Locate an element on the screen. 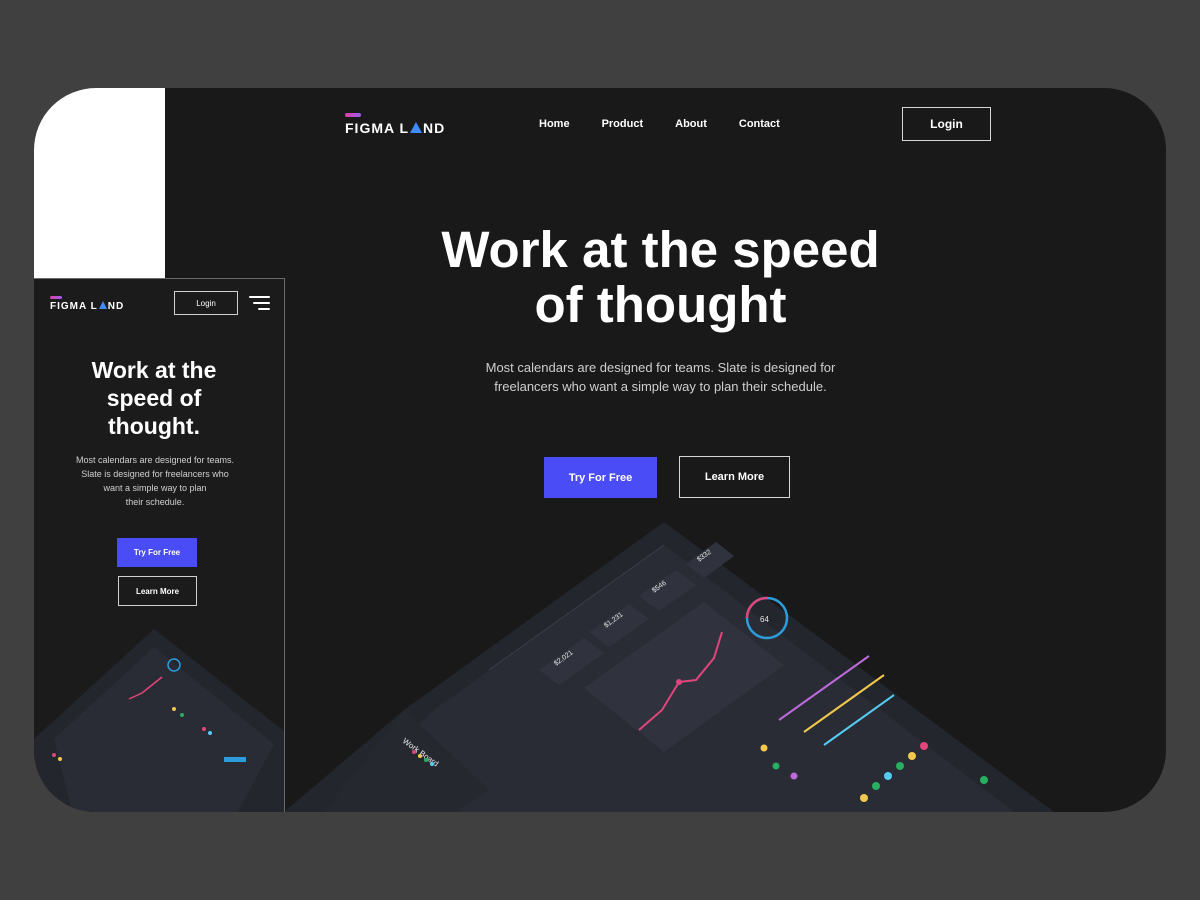  mobile-dashboard-illustration is located at coordinates (159, 720).